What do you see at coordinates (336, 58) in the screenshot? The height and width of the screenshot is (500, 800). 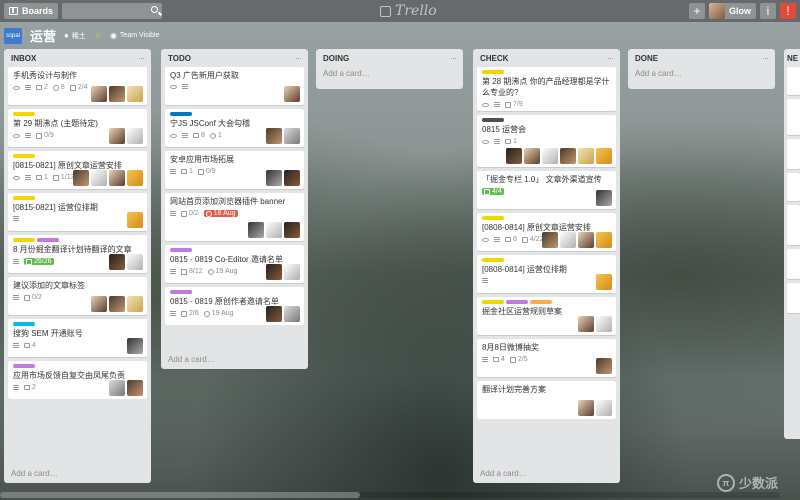 I see `list-title: DOING` at bounding box center [336, 58].